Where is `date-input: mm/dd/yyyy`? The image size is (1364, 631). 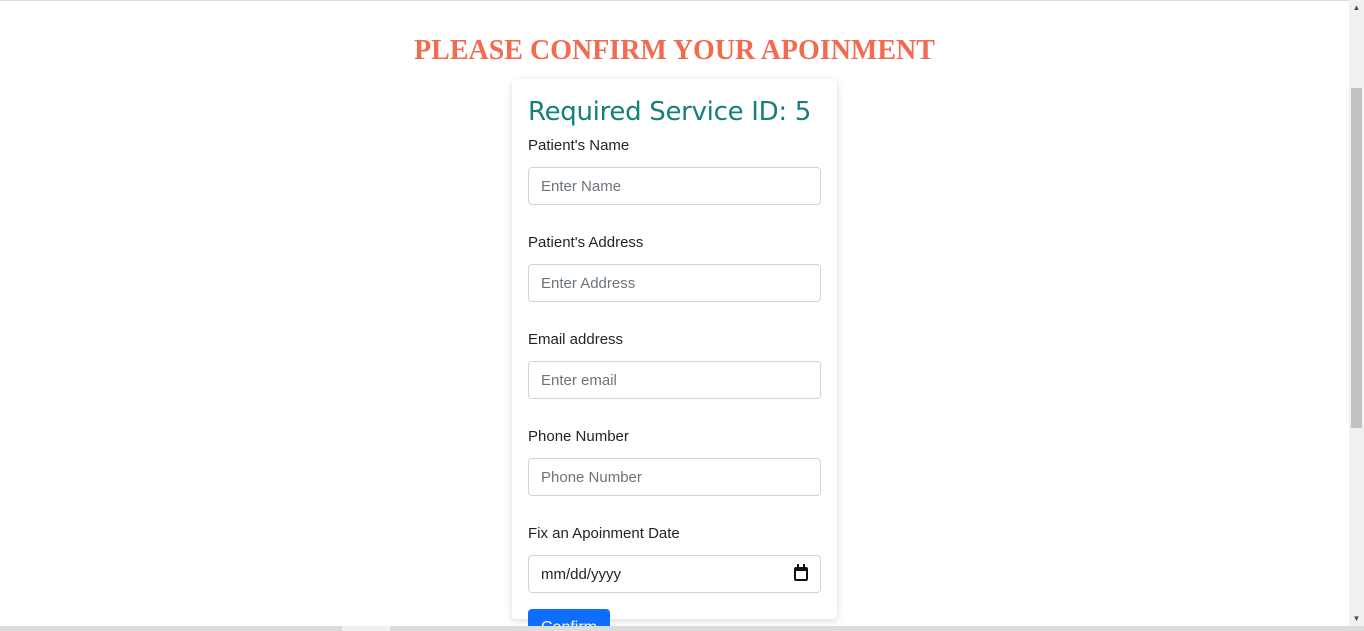 date-input: mm/dd/yyyy is located at coordinates (674, 574).